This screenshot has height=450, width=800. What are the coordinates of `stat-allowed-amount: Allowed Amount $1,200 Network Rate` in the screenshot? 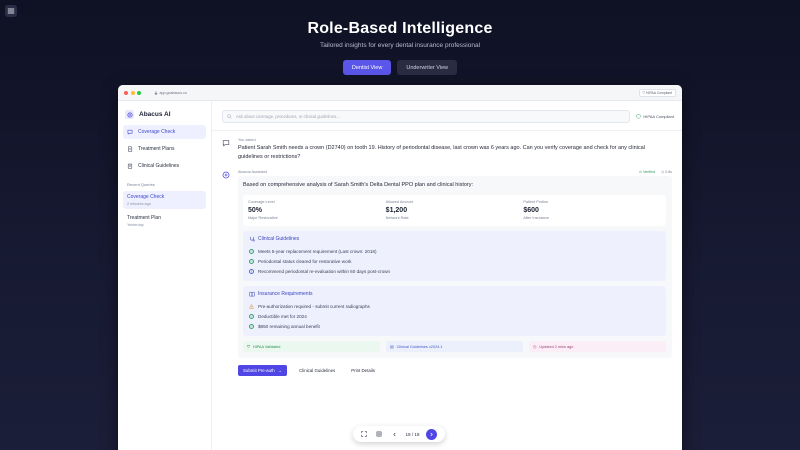 It's located at (455, 210).